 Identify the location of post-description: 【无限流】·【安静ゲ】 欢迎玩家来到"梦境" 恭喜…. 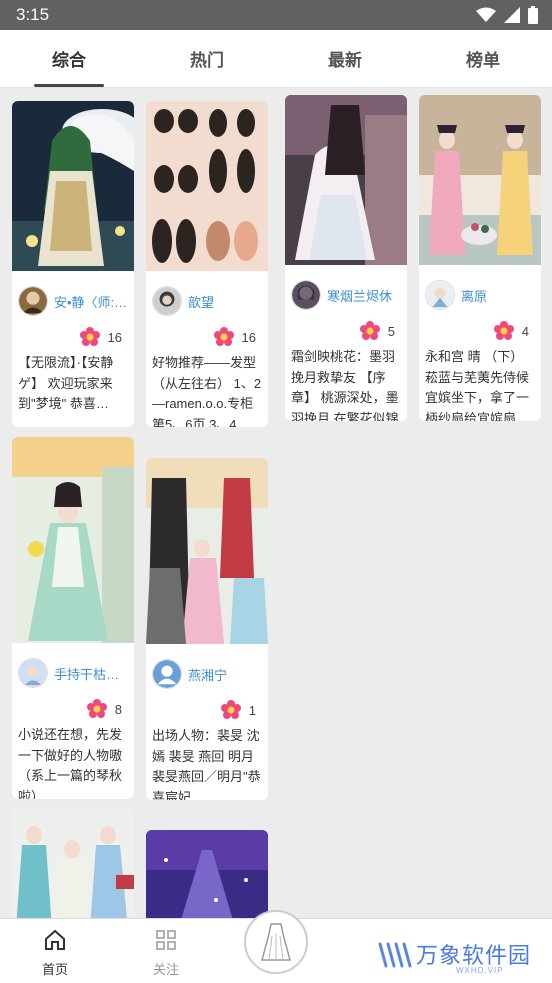
(66, 383).